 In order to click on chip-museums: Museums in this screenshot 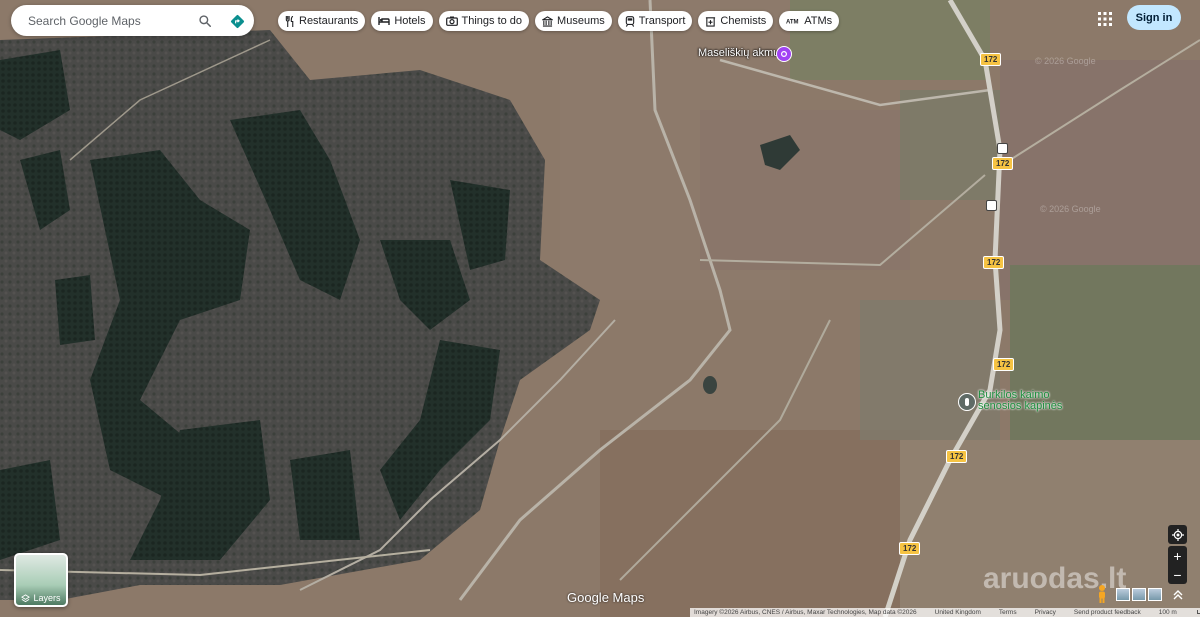, I will do `click(573, 21)`.